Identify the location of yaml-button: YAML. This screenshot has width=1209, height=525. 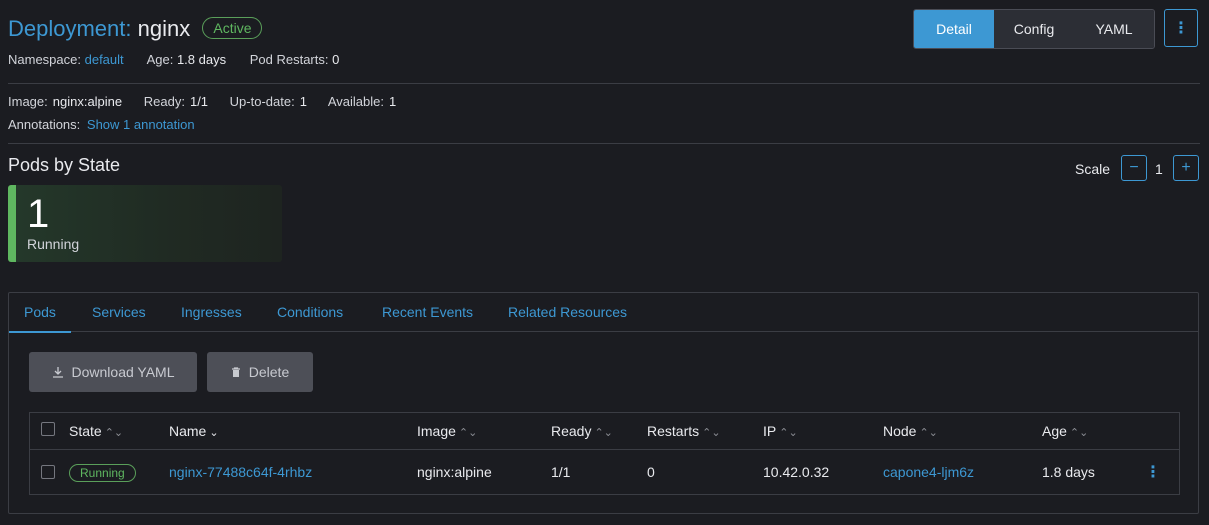
(1114, 29).